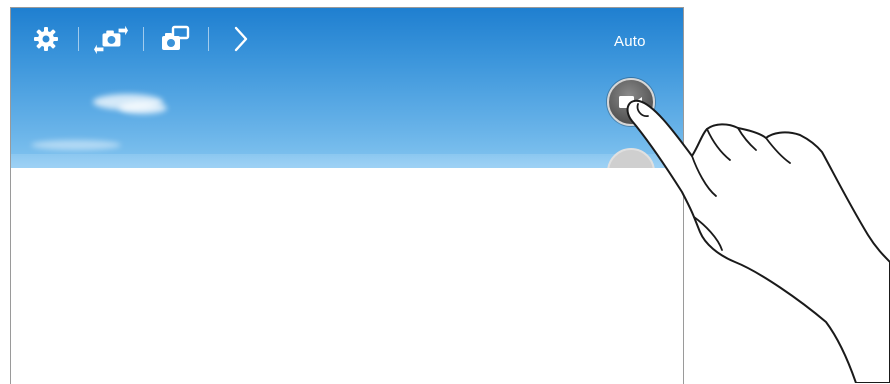  I want to click on switch-camera-icon, so click(111, 39).